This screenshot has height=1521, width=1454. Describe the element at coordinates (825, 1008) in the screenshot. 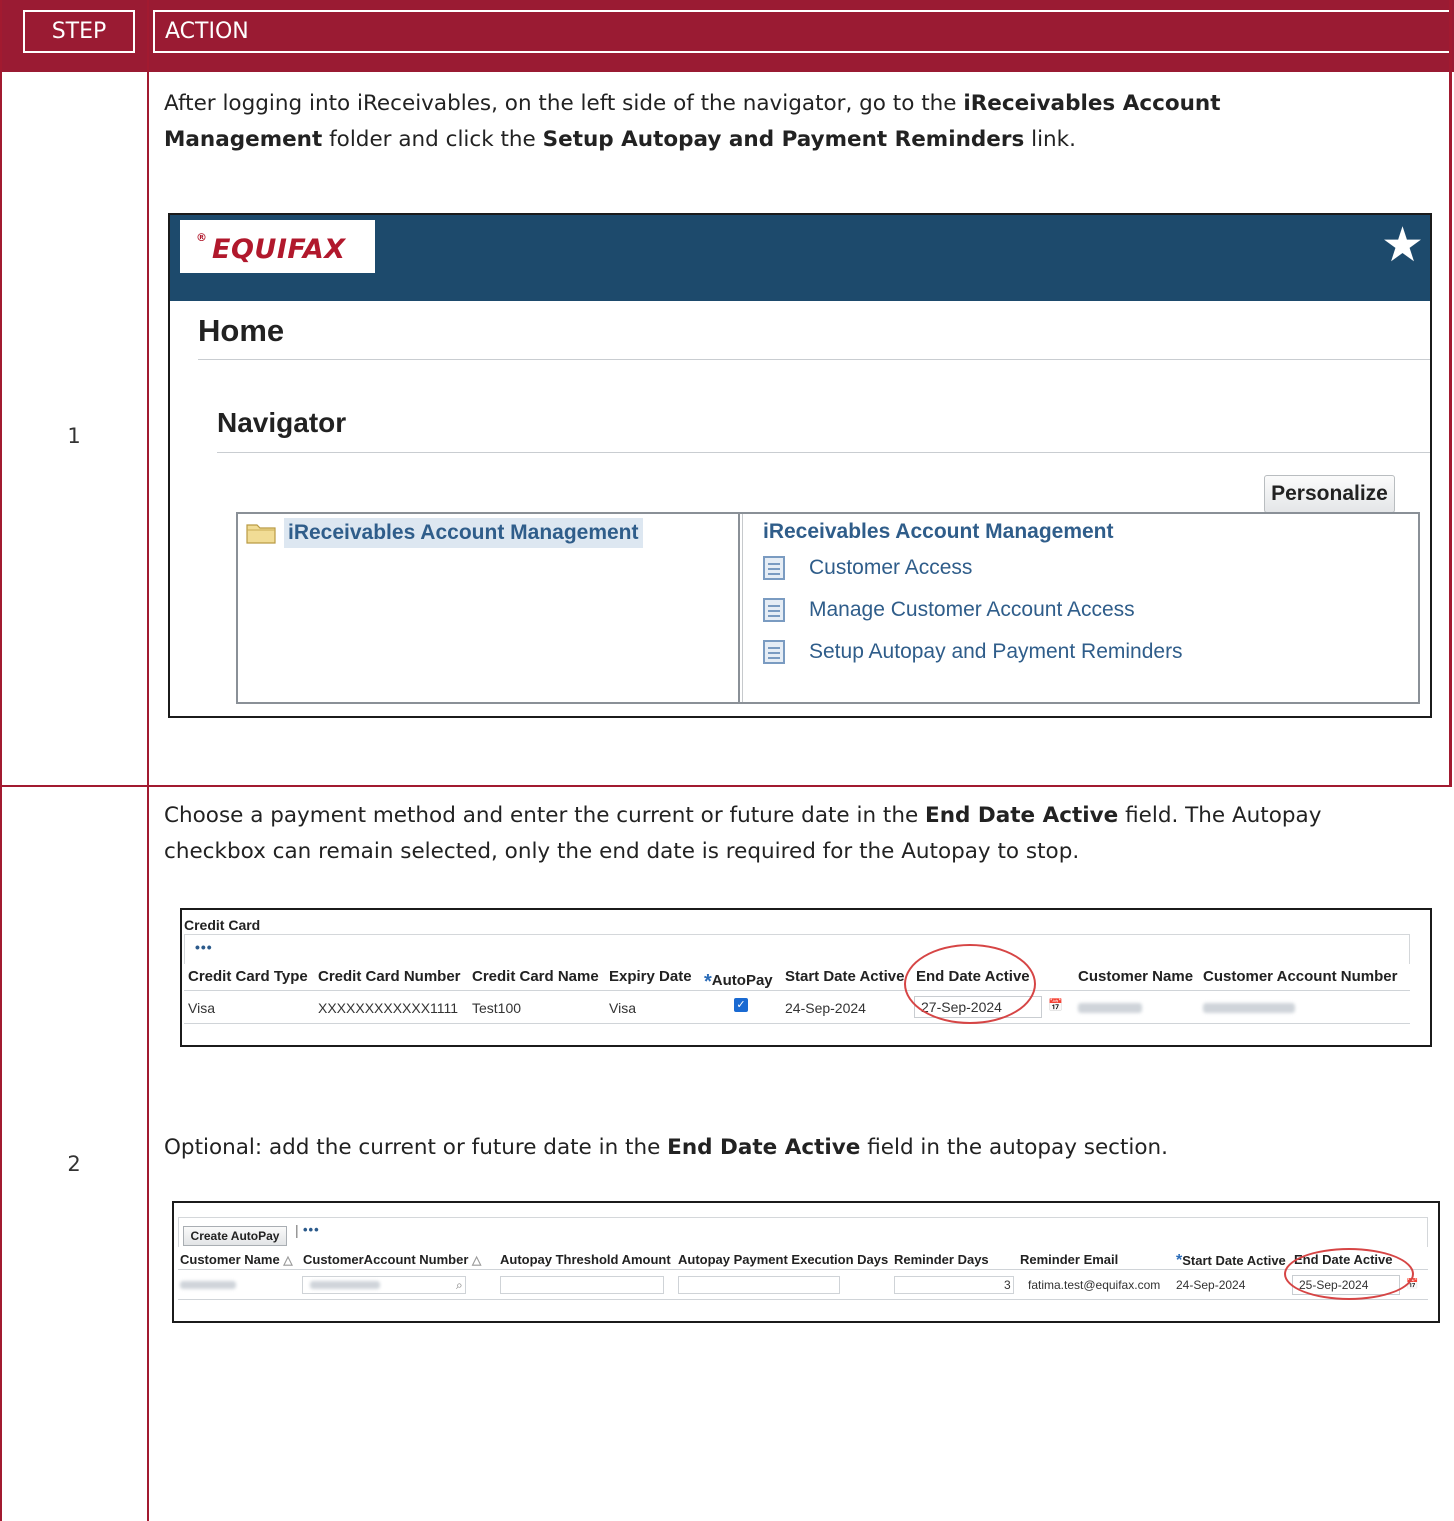

I see `table-cell: 24-Sep-2024` at that location.